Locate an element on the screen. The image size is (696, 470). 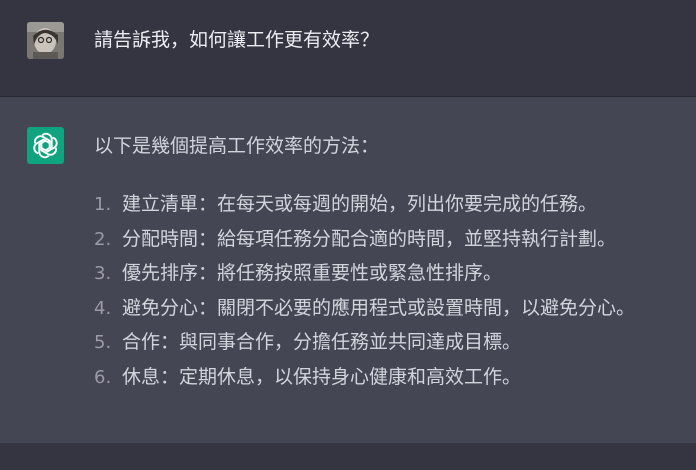
list-item: 3. 優先排序：將任務按照重要性或緊急性排序。 is located at coordinates (364, 273).